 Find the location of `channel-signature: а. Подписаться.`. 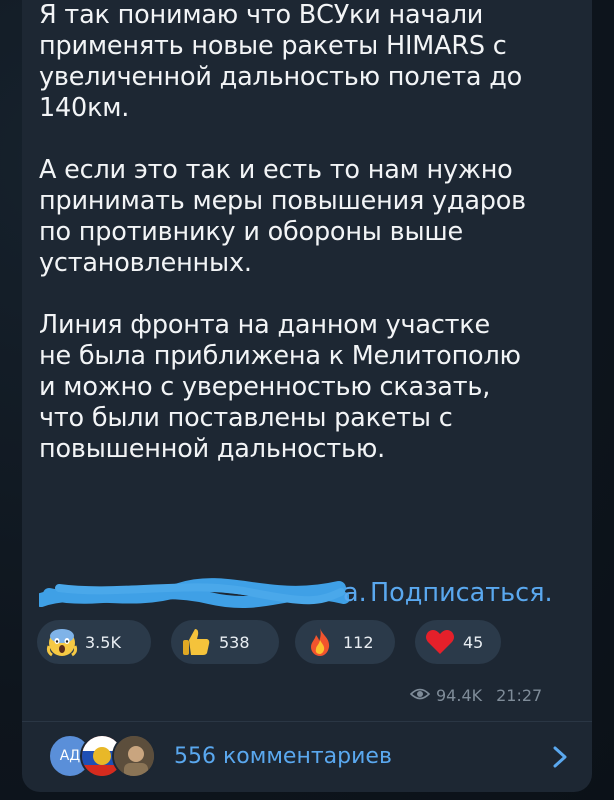

channel-signature: а. Подписаться. is located at coordinates (309, 593).